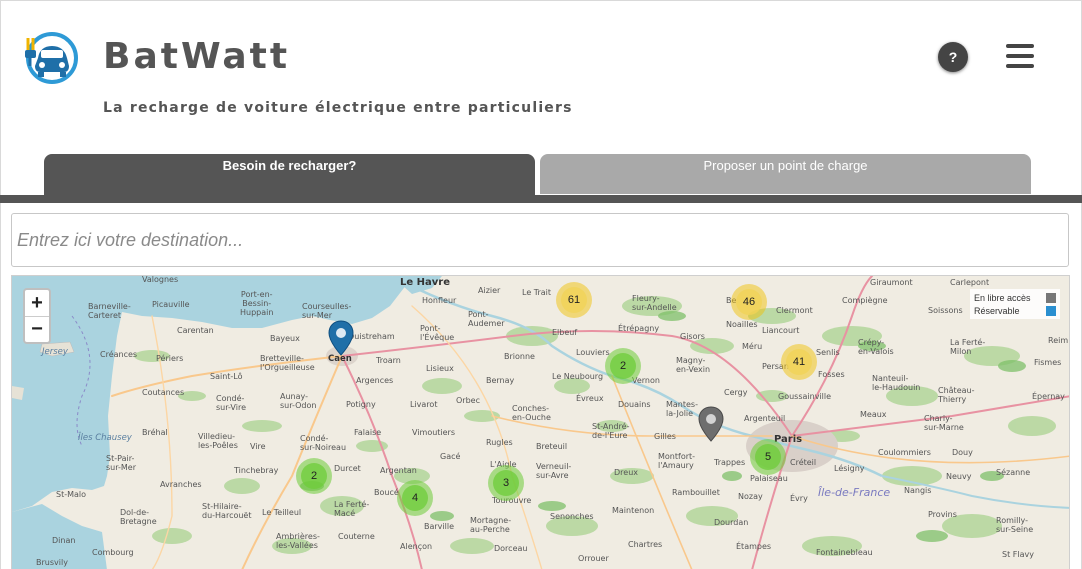  What do you see at coordinates (375, 380) in the screenshot?
I see `place-label: Argences` at bounding box center [375, 380].